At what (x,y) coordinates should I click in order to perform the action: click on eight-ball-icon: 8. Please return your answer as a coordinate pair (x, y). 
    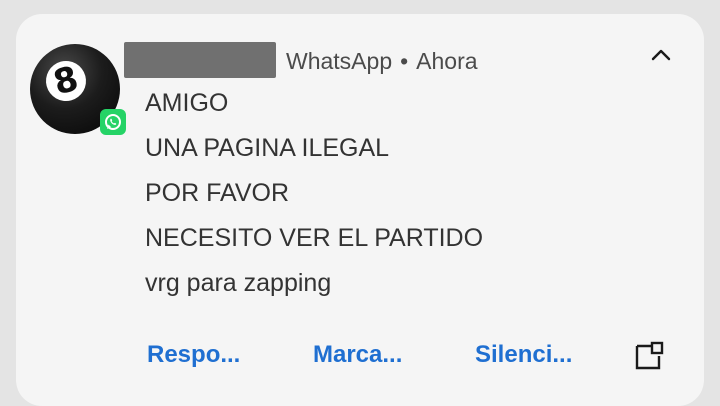
    Looking at the image, I should click on (66, 81).